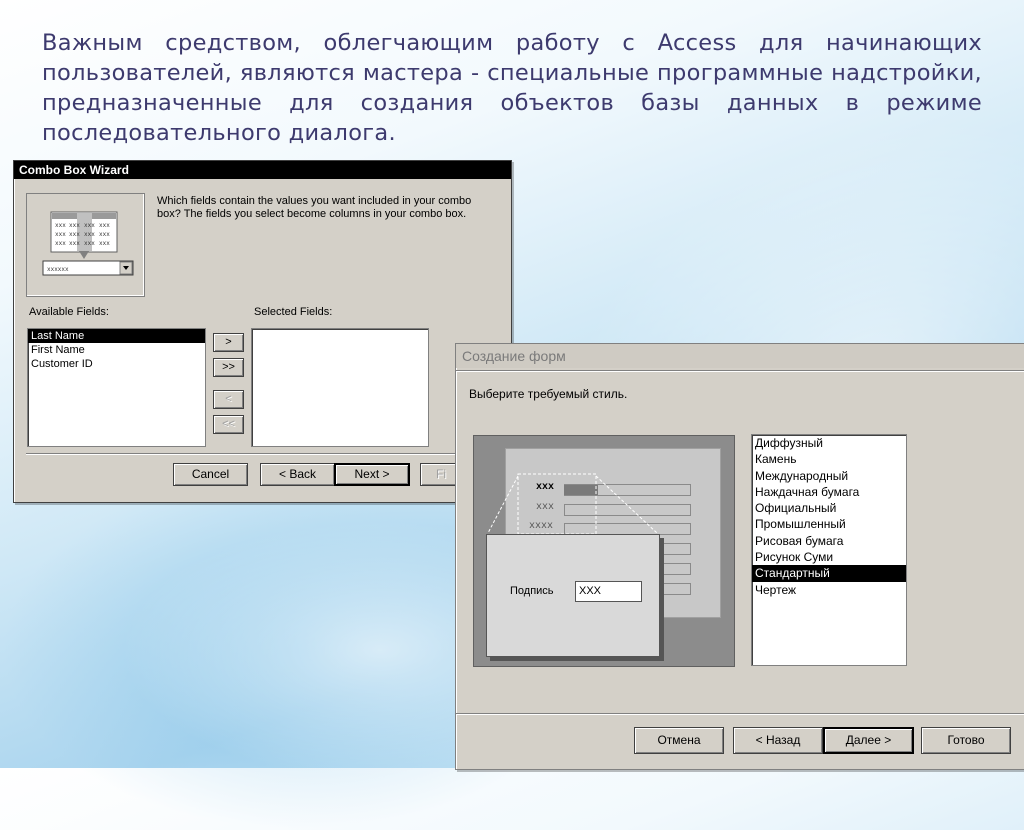 The width and height of the screenshot is (1024, 830). I want to click on next-button: Next >, so click(372, 474).